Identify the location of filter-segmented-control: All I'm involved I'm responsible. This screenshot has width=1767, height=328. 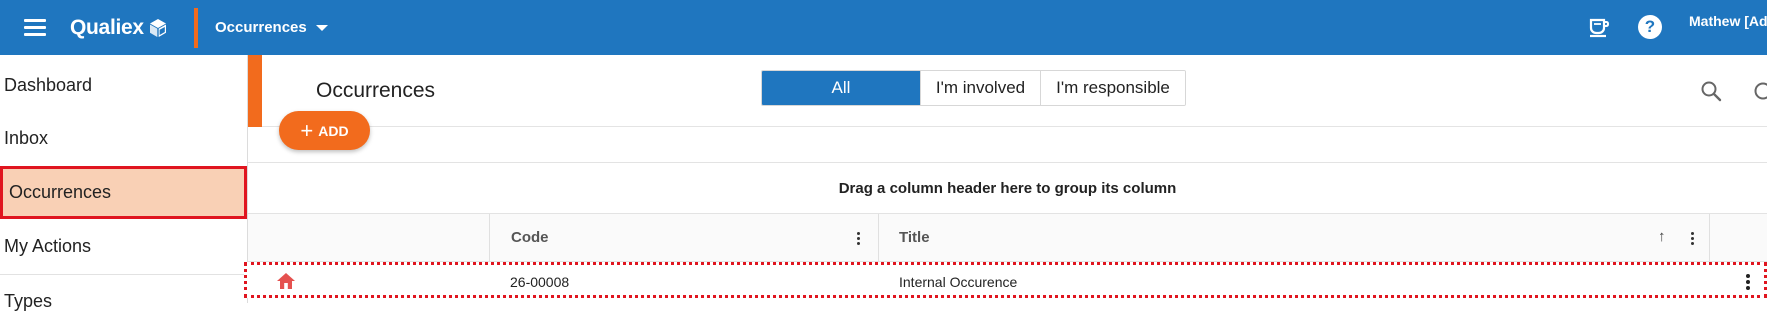
(973, 88).